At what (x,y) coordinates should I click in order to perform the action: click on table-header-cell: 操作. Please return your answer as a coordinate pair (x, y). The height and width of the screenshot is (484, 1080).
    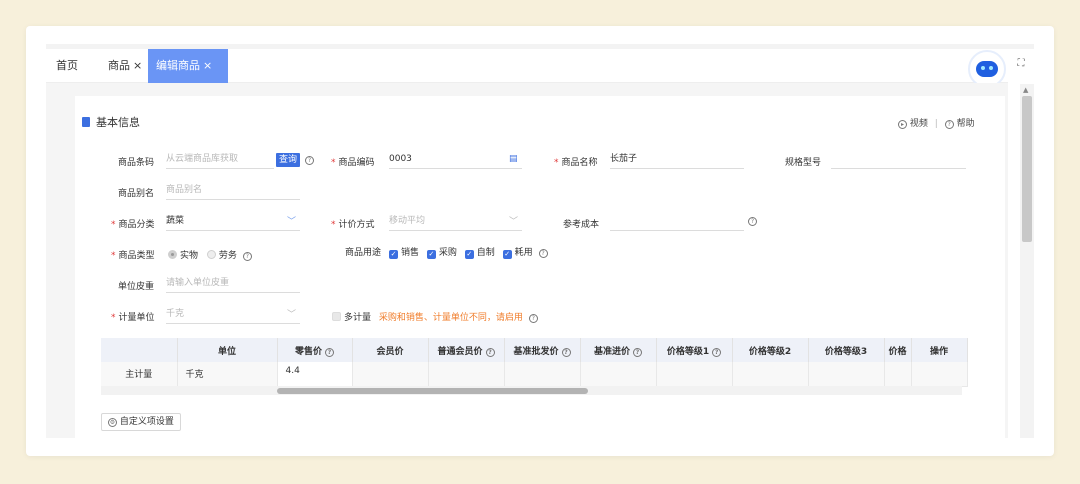
    Looking at the image, I should click on (939, 350).